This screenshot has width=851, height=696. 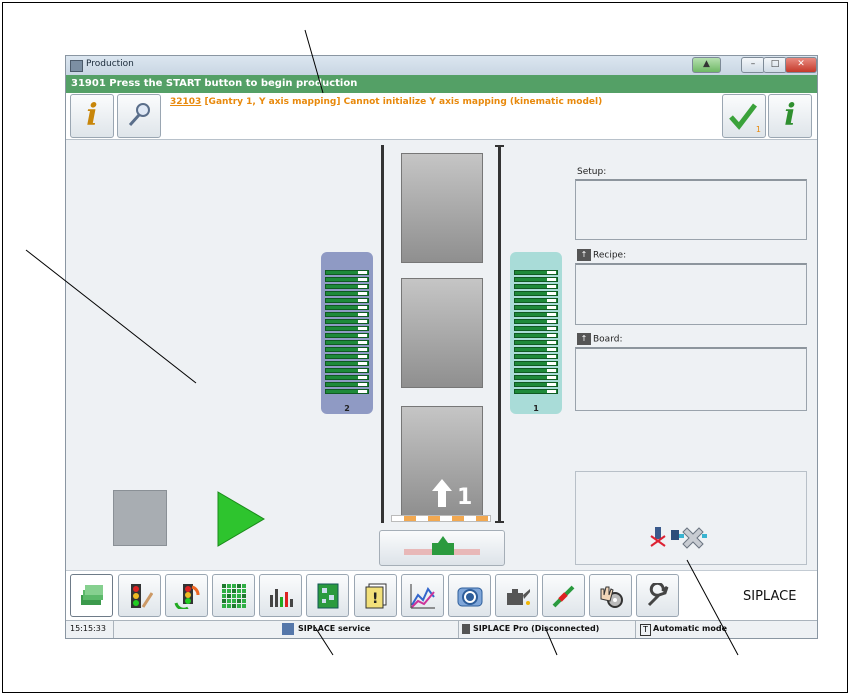 I want to click on close-button: ✕, so click(x=801, y=65).